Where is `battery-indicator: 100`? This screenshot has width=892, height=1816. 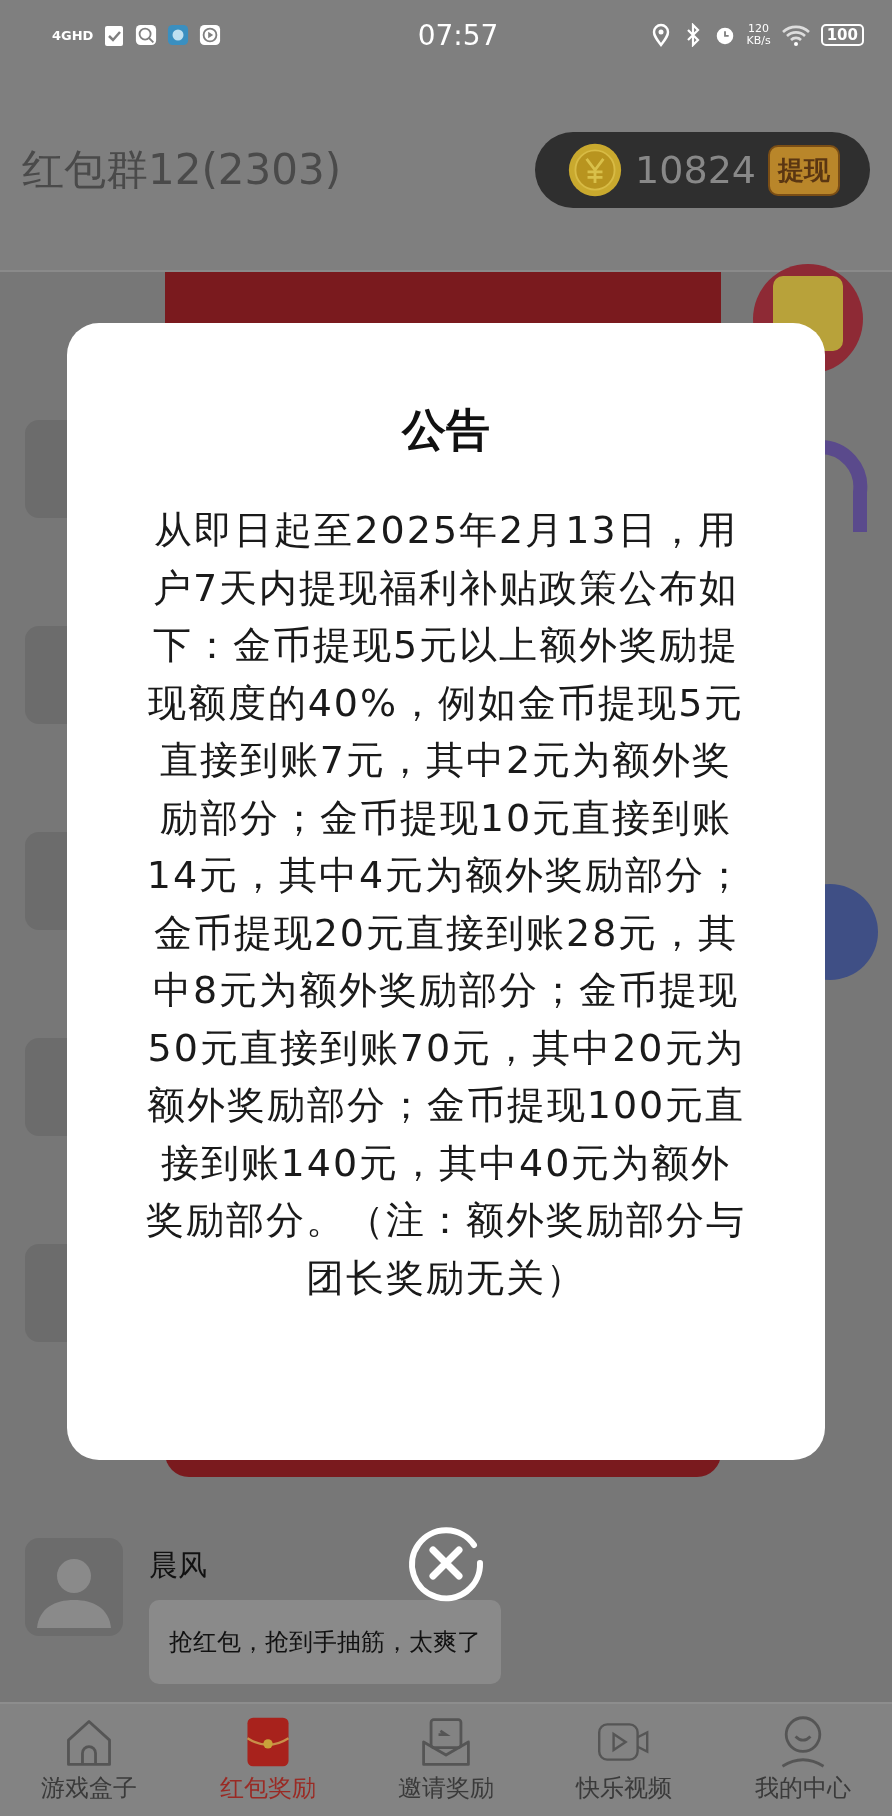 battery-indicator: 100 is located at coordinates (842, 35).